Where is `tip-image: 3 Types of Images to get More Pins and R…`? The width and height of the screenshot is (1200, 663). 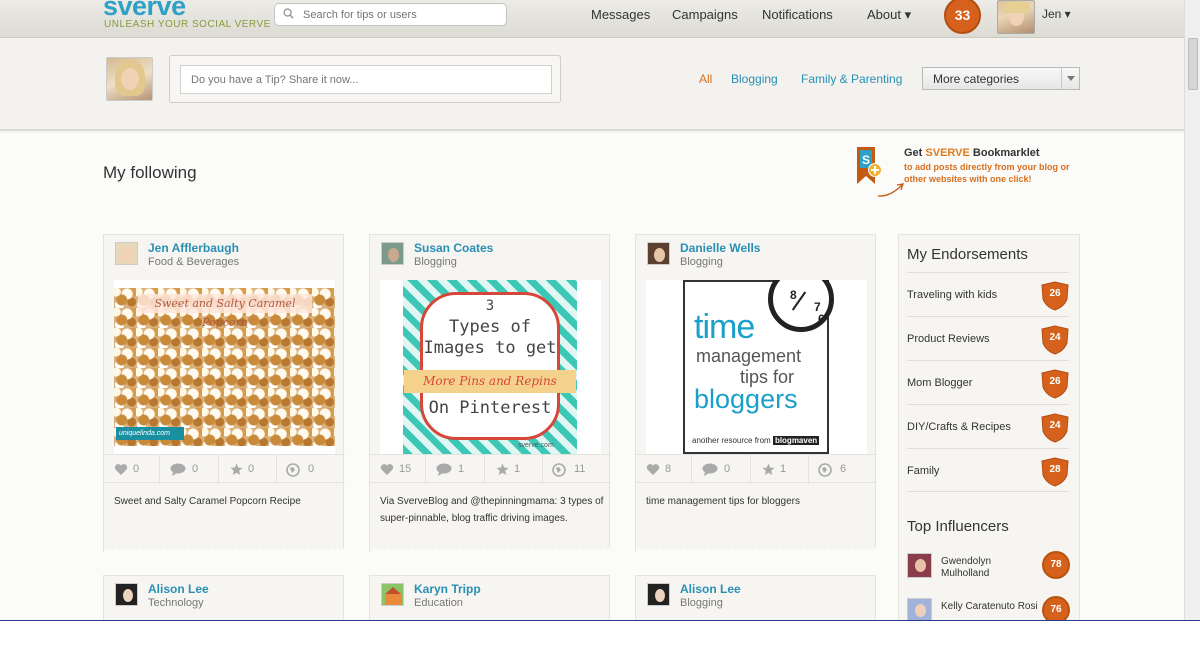
tip-image: 3 Types of Images to get More Pins and R… is located at coordinates (490, 367).